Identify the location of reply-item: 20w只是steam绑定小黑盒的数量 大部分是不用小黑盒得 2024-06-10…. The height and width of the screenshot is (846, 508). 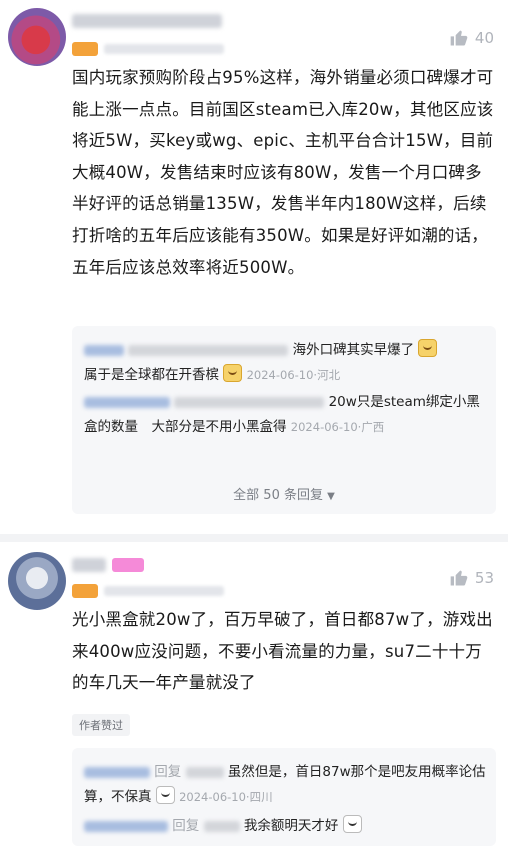
(285, 415).